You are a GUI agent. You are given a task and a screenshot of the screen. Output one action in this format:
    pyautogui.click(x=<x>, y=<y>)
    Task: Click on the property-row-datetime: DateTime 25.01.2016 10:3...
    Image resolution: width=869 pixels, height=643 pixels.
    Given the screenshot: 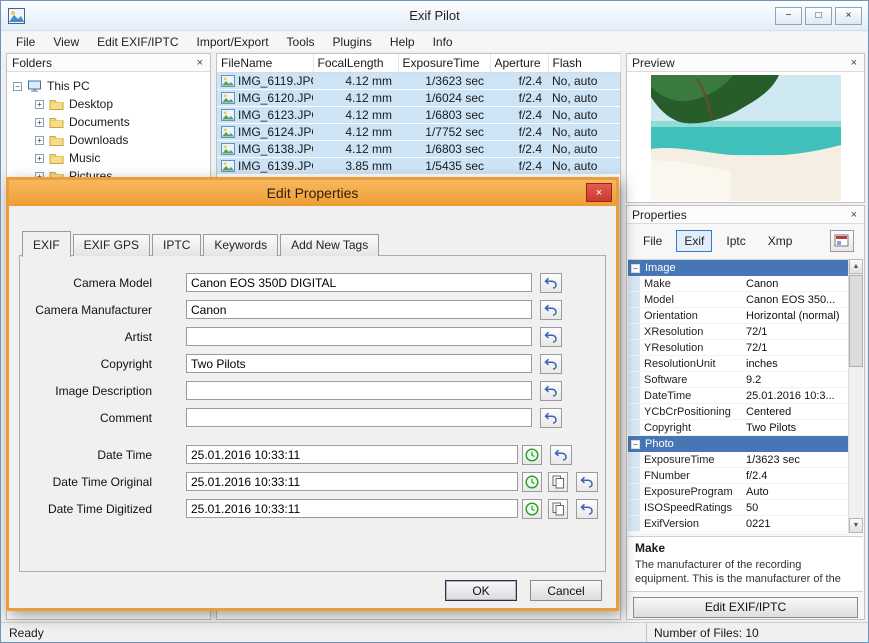 What is the action you would take?
    pyautogui.click(x=738, y=396)
    